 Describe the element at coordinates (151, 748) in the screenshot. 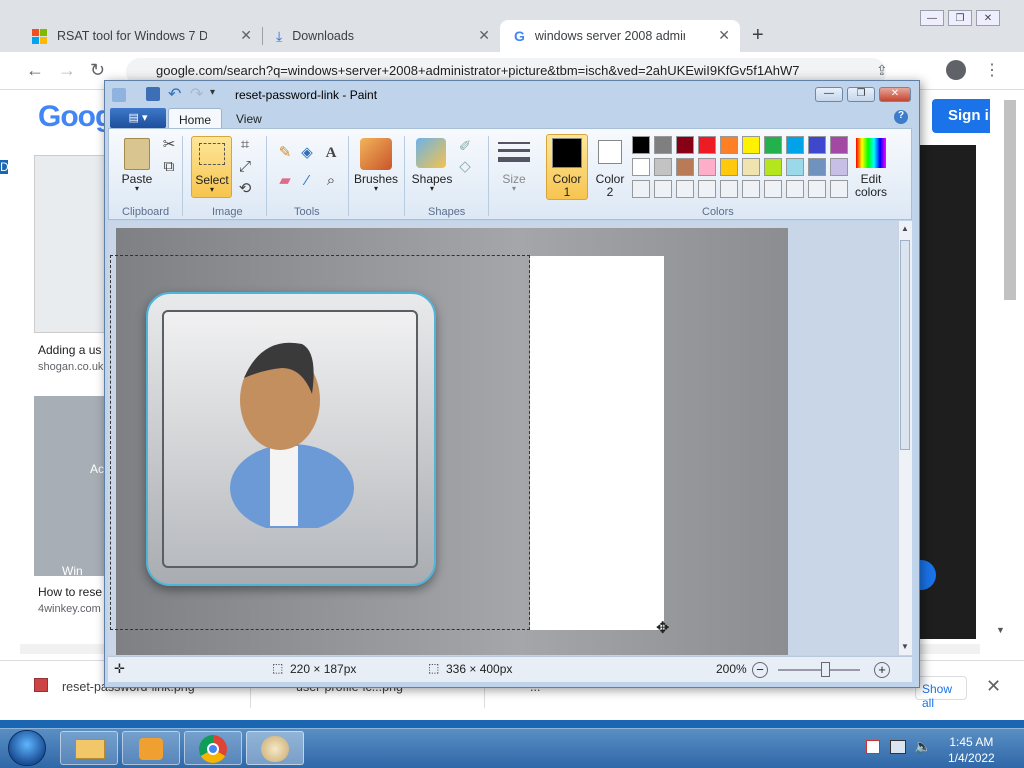

I see `taskbar-media-player` at that location.